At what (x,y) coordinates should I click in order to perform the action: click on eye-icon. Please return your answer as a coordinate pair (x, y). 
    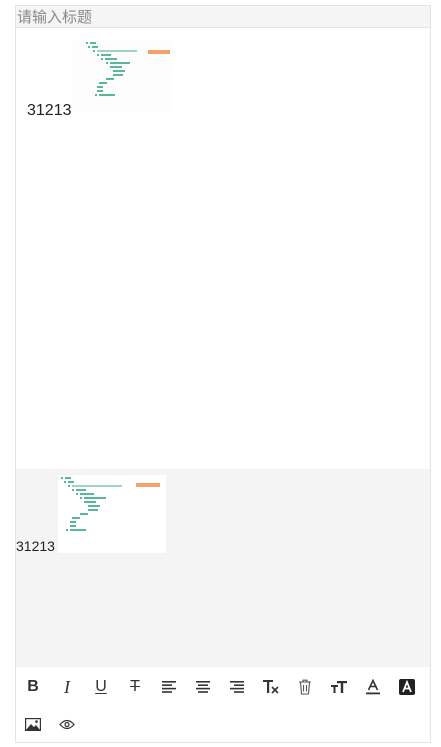
    Looking at the image, I should click on (67, 724).